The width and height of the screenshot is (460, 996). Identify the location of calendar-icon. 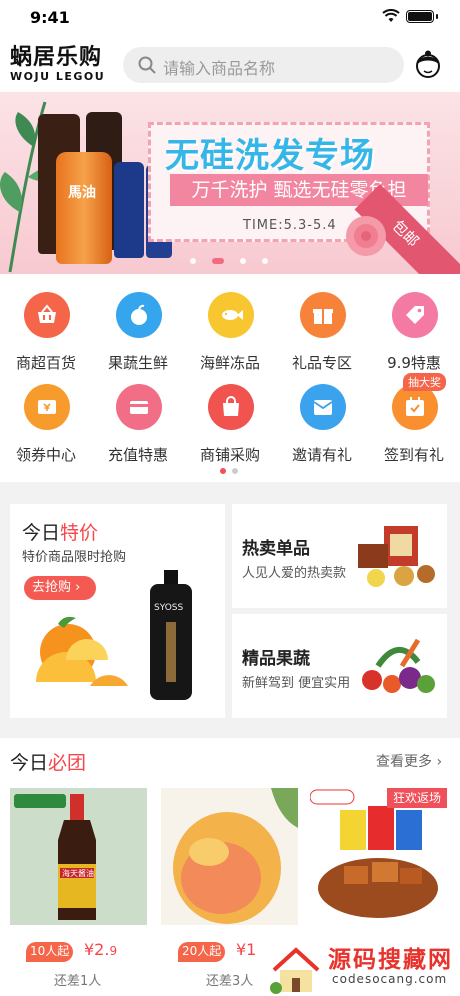
(415, 406).